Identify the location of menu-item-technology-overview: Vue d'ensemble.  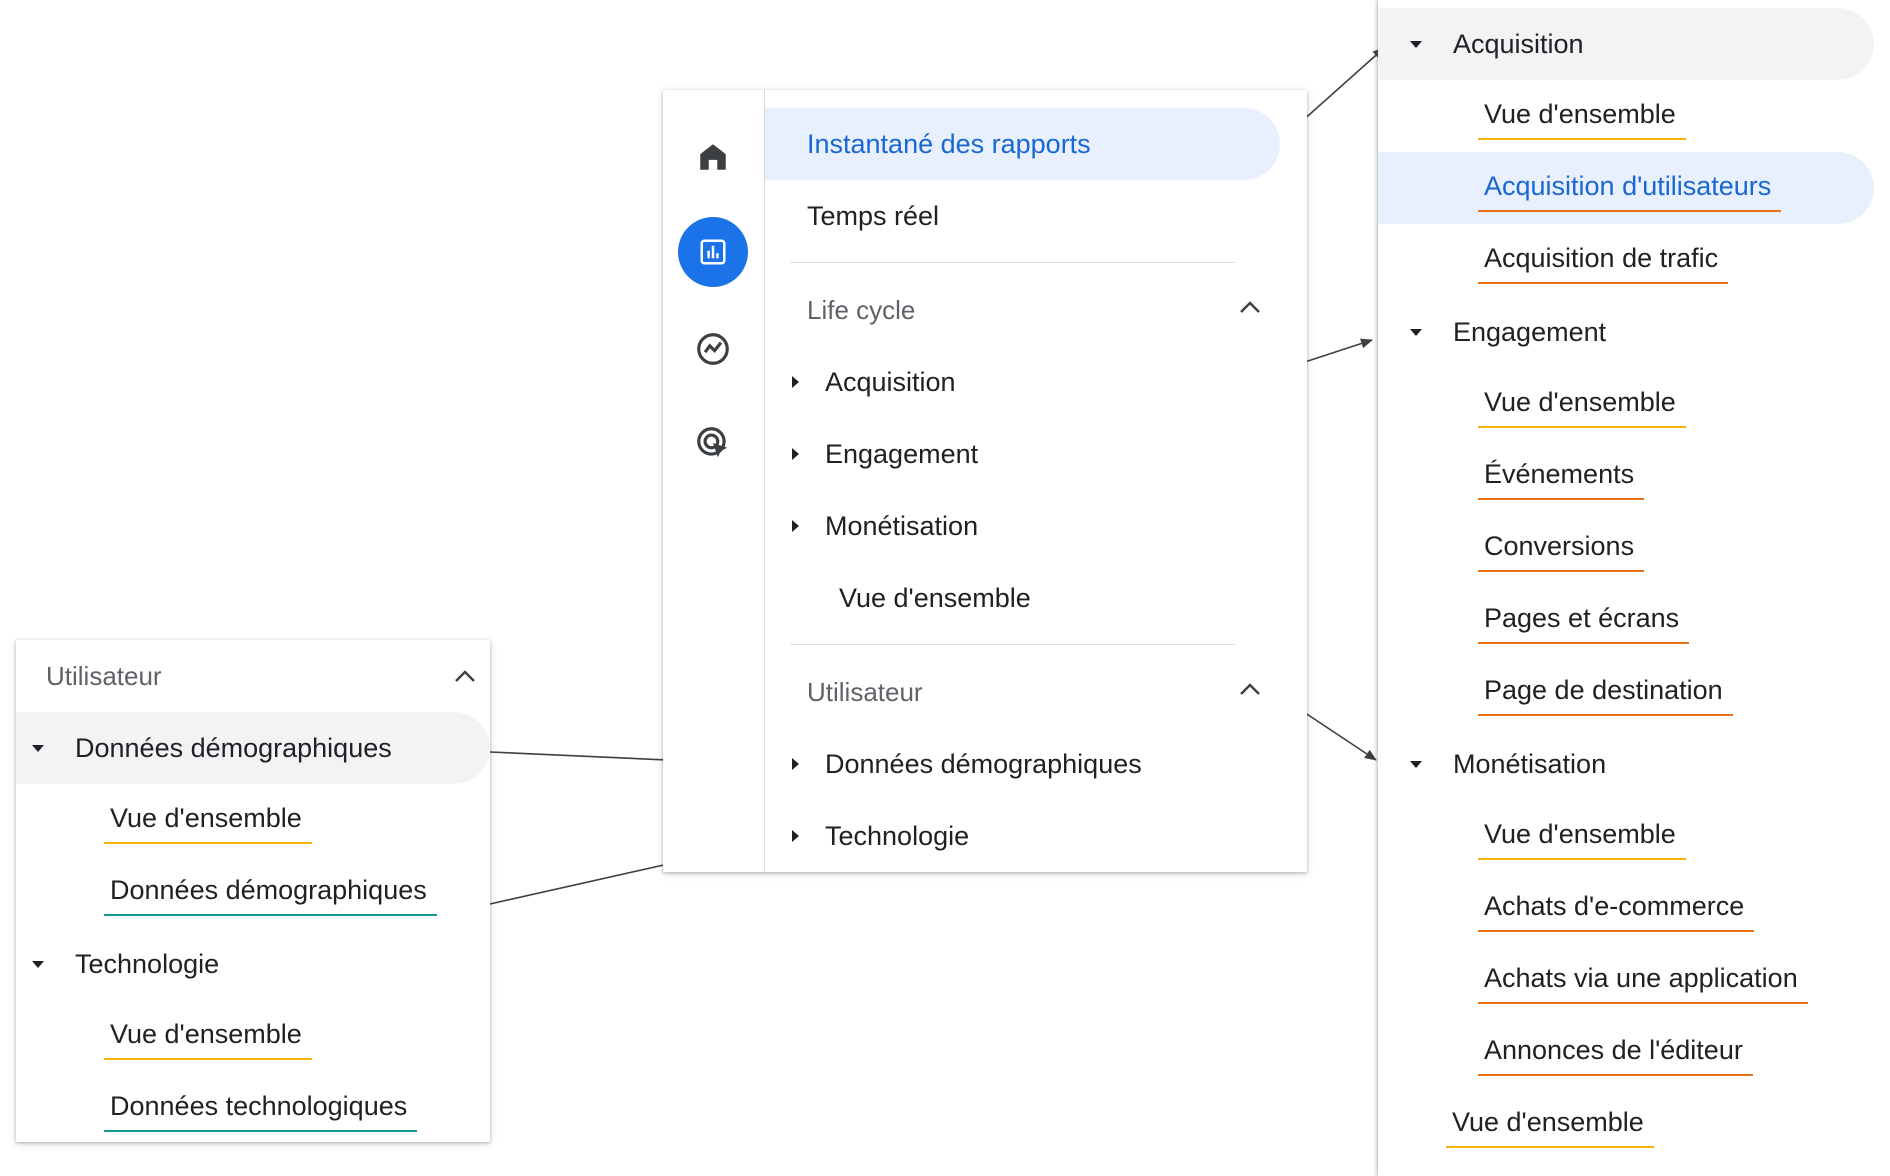
(208, 1036).